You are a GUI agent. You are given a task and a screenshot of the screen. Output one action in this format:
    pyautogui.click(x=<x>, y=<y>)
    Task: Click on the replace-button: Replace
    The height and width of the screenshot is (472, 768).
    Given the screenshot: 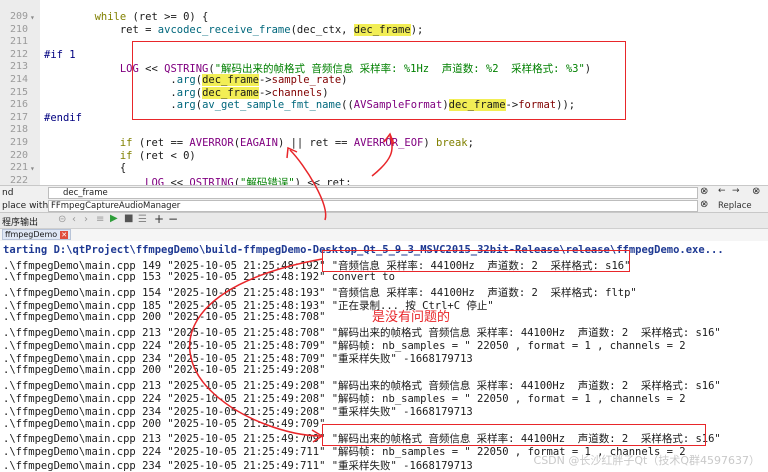 What is the action you would take?
    pyautogui.click(x=735, y=206)
    